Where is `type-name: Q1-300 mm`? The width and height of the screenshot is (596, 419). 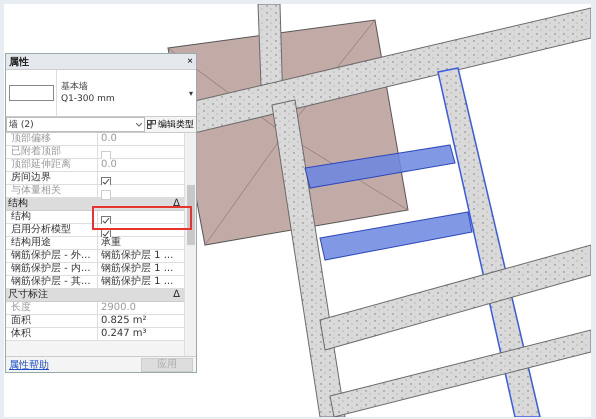 type-name: Q1-300 mm is located at coordinates (88, 99).